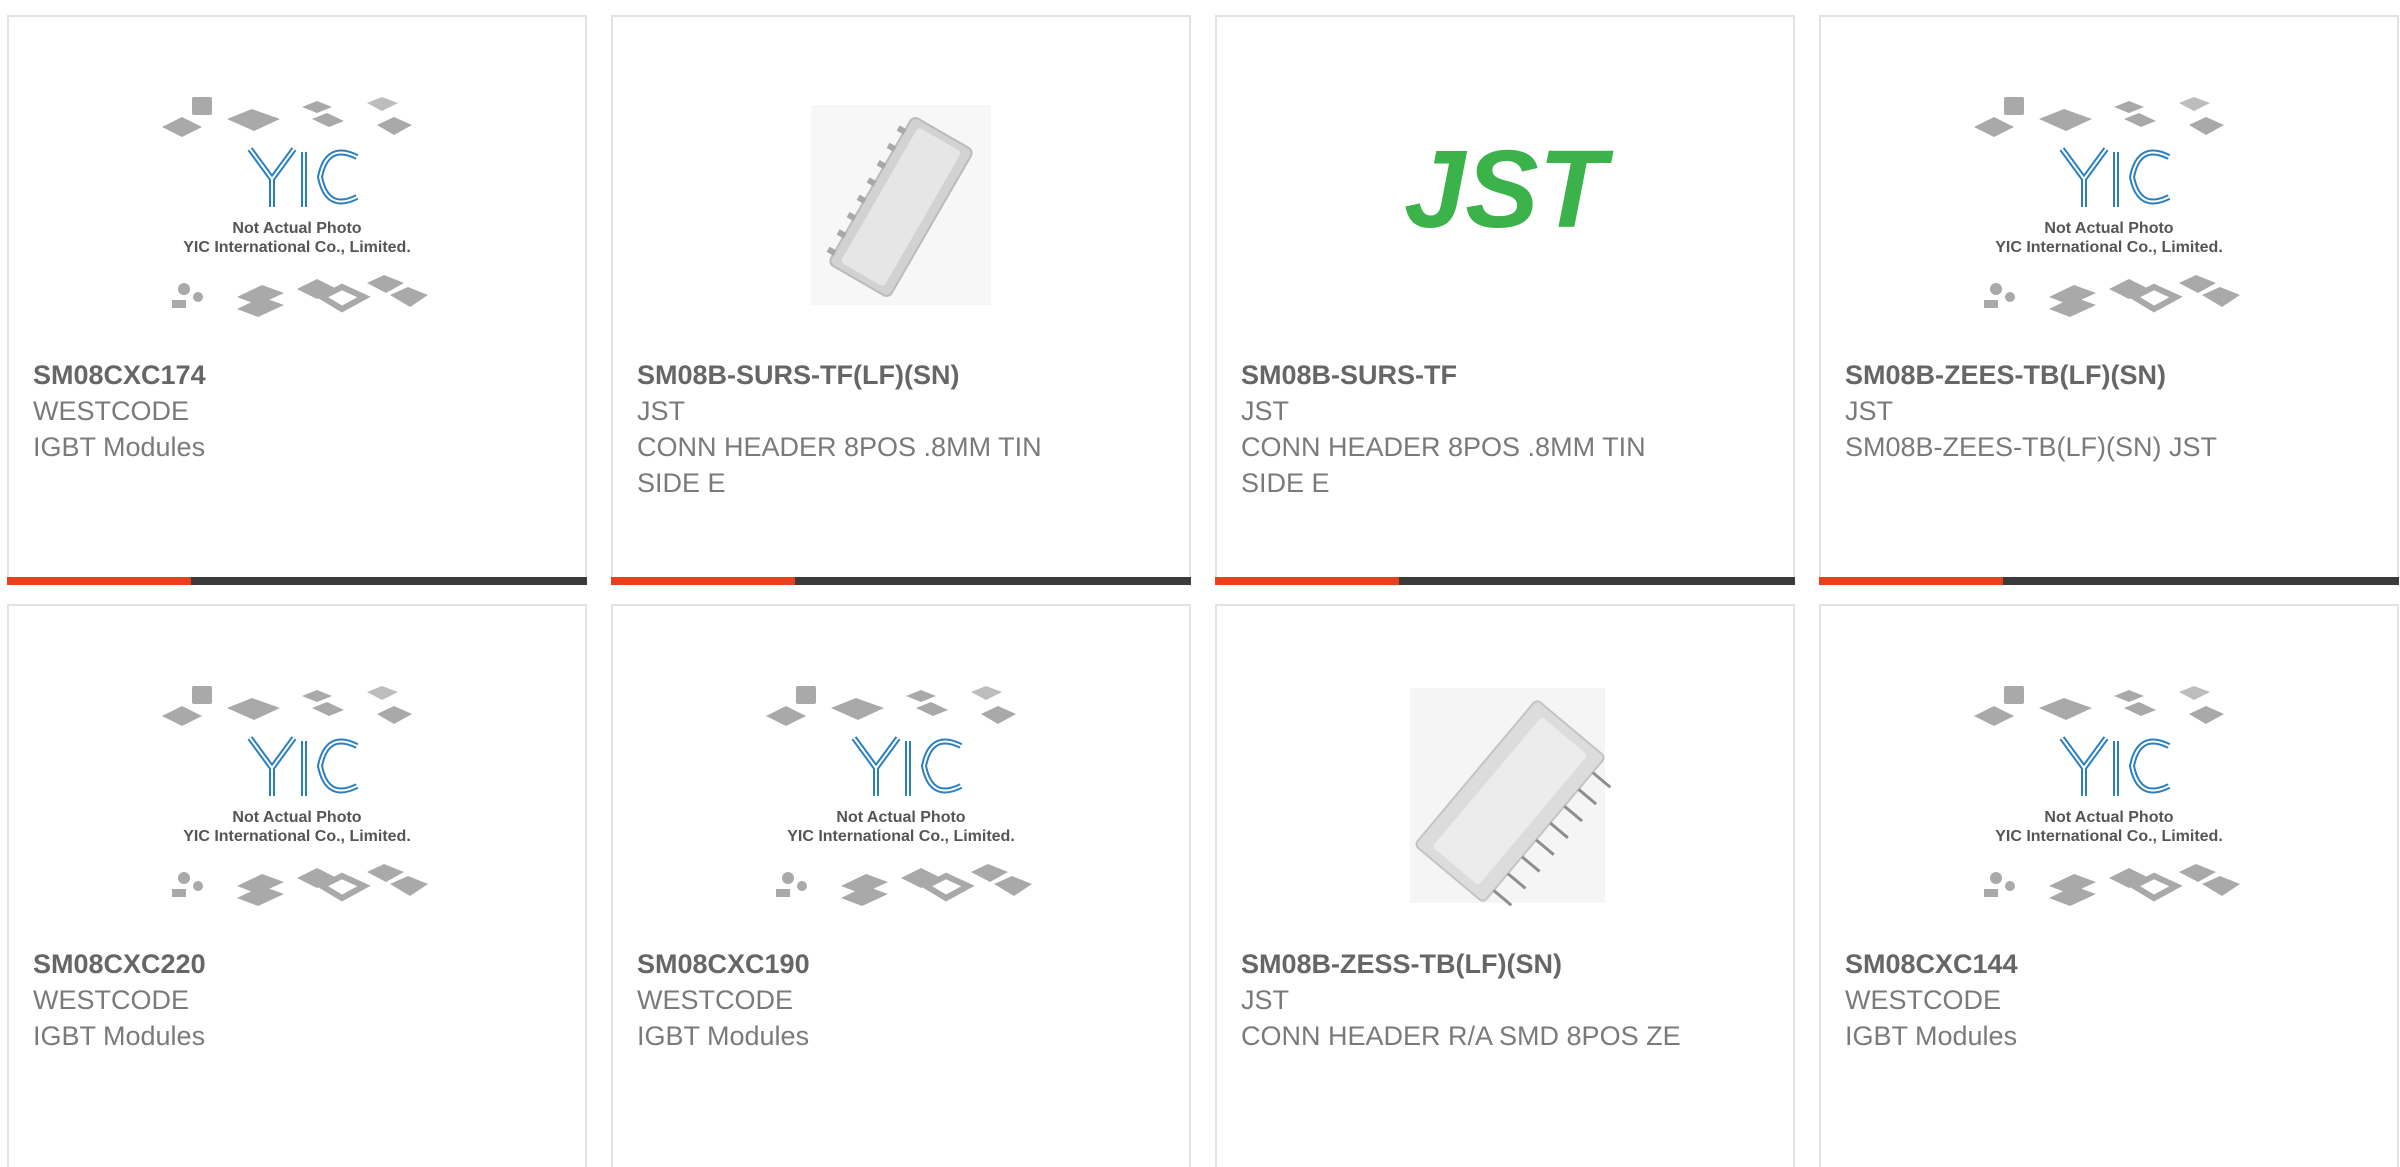 Image resolution: width=2400 pixels, height=1167 pixels. Describe the element at coordinates (901, 964) in the screenshot. I see `part-number: SM08CXC190` at that location.